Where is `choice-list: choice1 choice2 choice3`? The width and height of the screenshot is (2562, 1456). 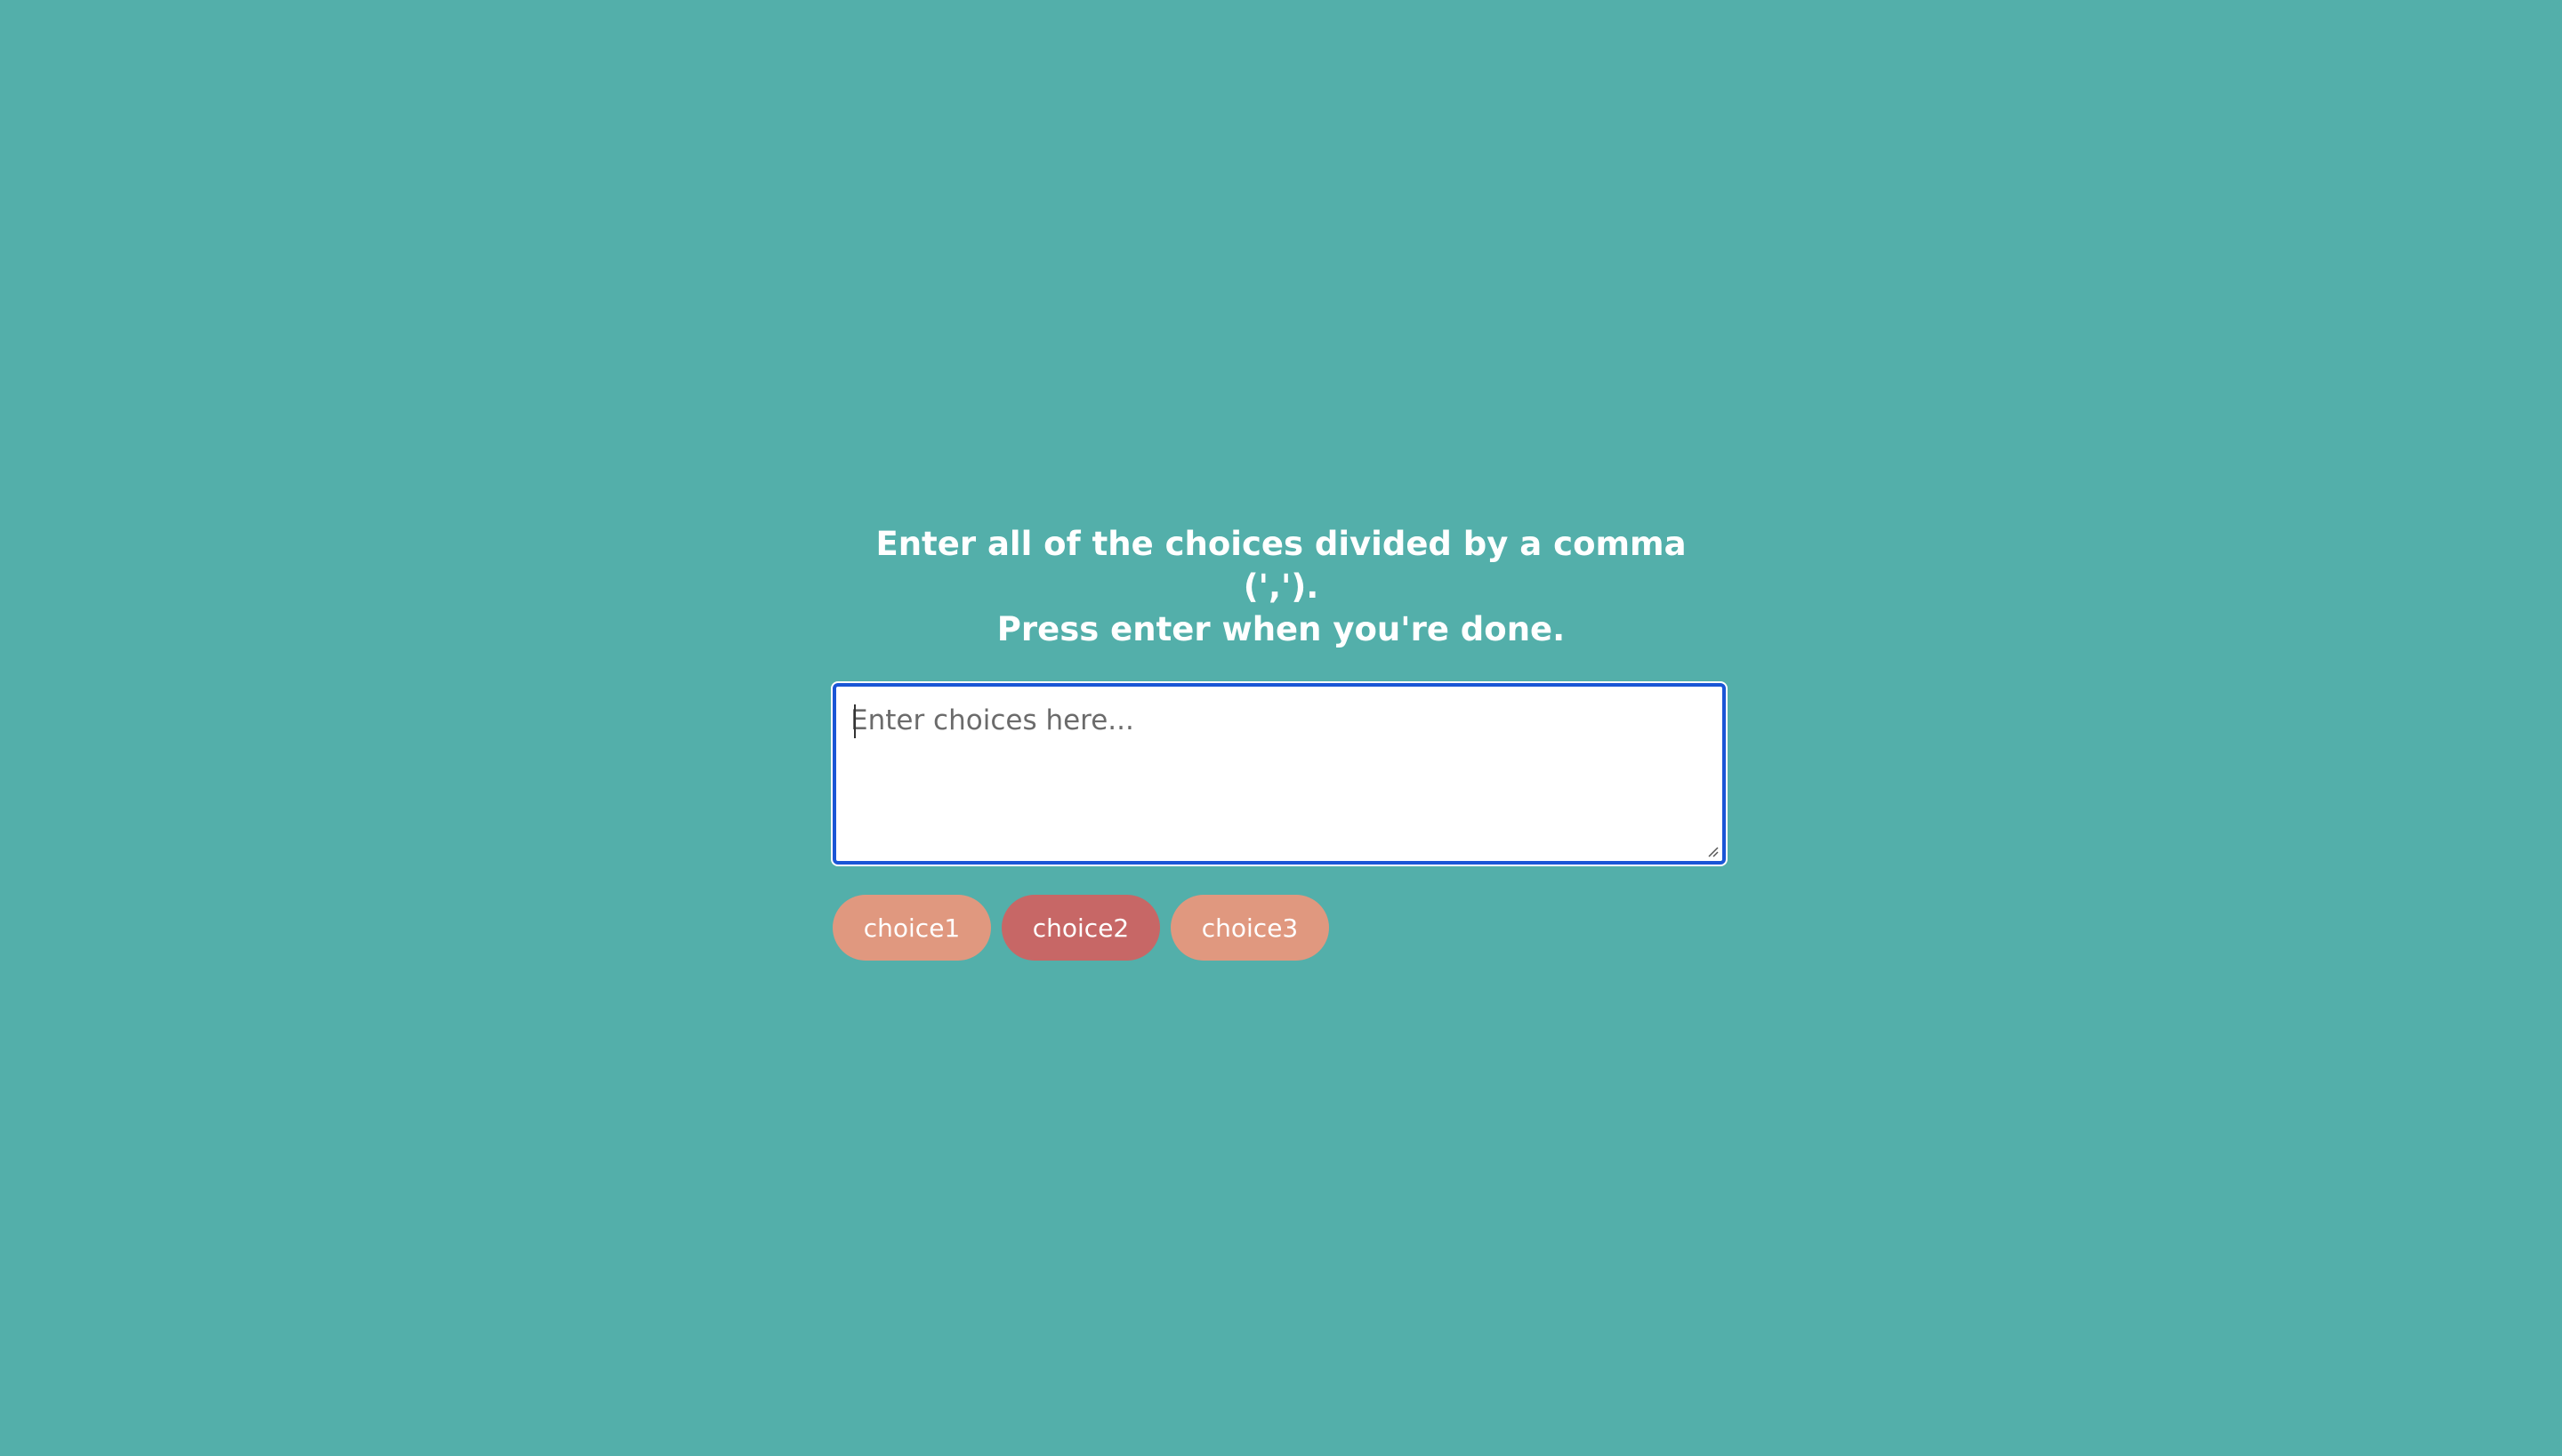
choice-list: choice1 choice2 choice3 is located at coordinates (1281, 928).